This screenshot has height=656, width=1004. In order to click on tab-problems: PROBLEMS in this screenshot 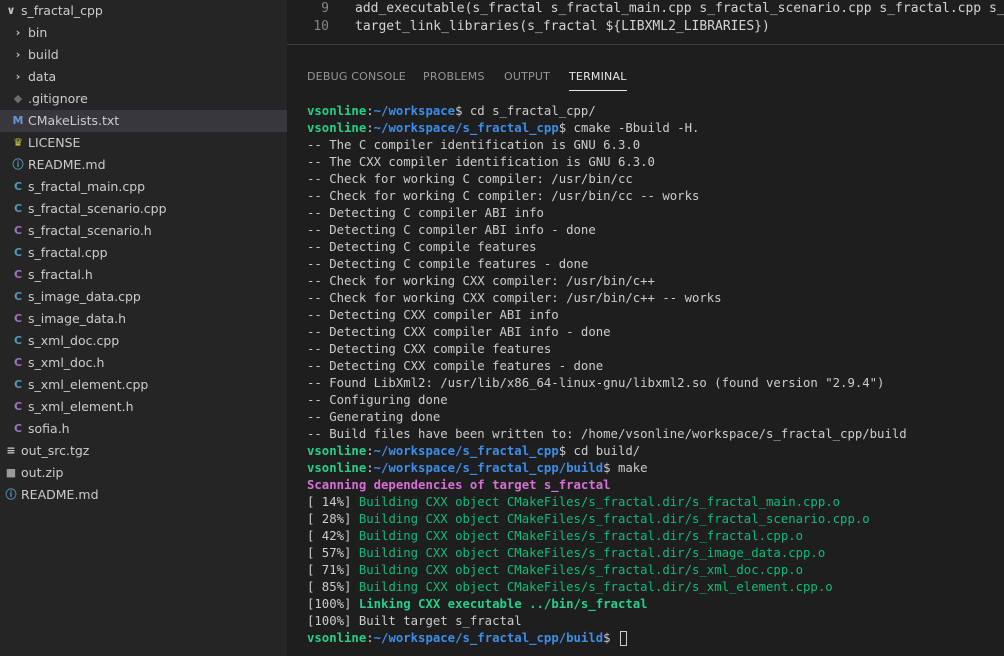, I will do `click(454, 77)`.